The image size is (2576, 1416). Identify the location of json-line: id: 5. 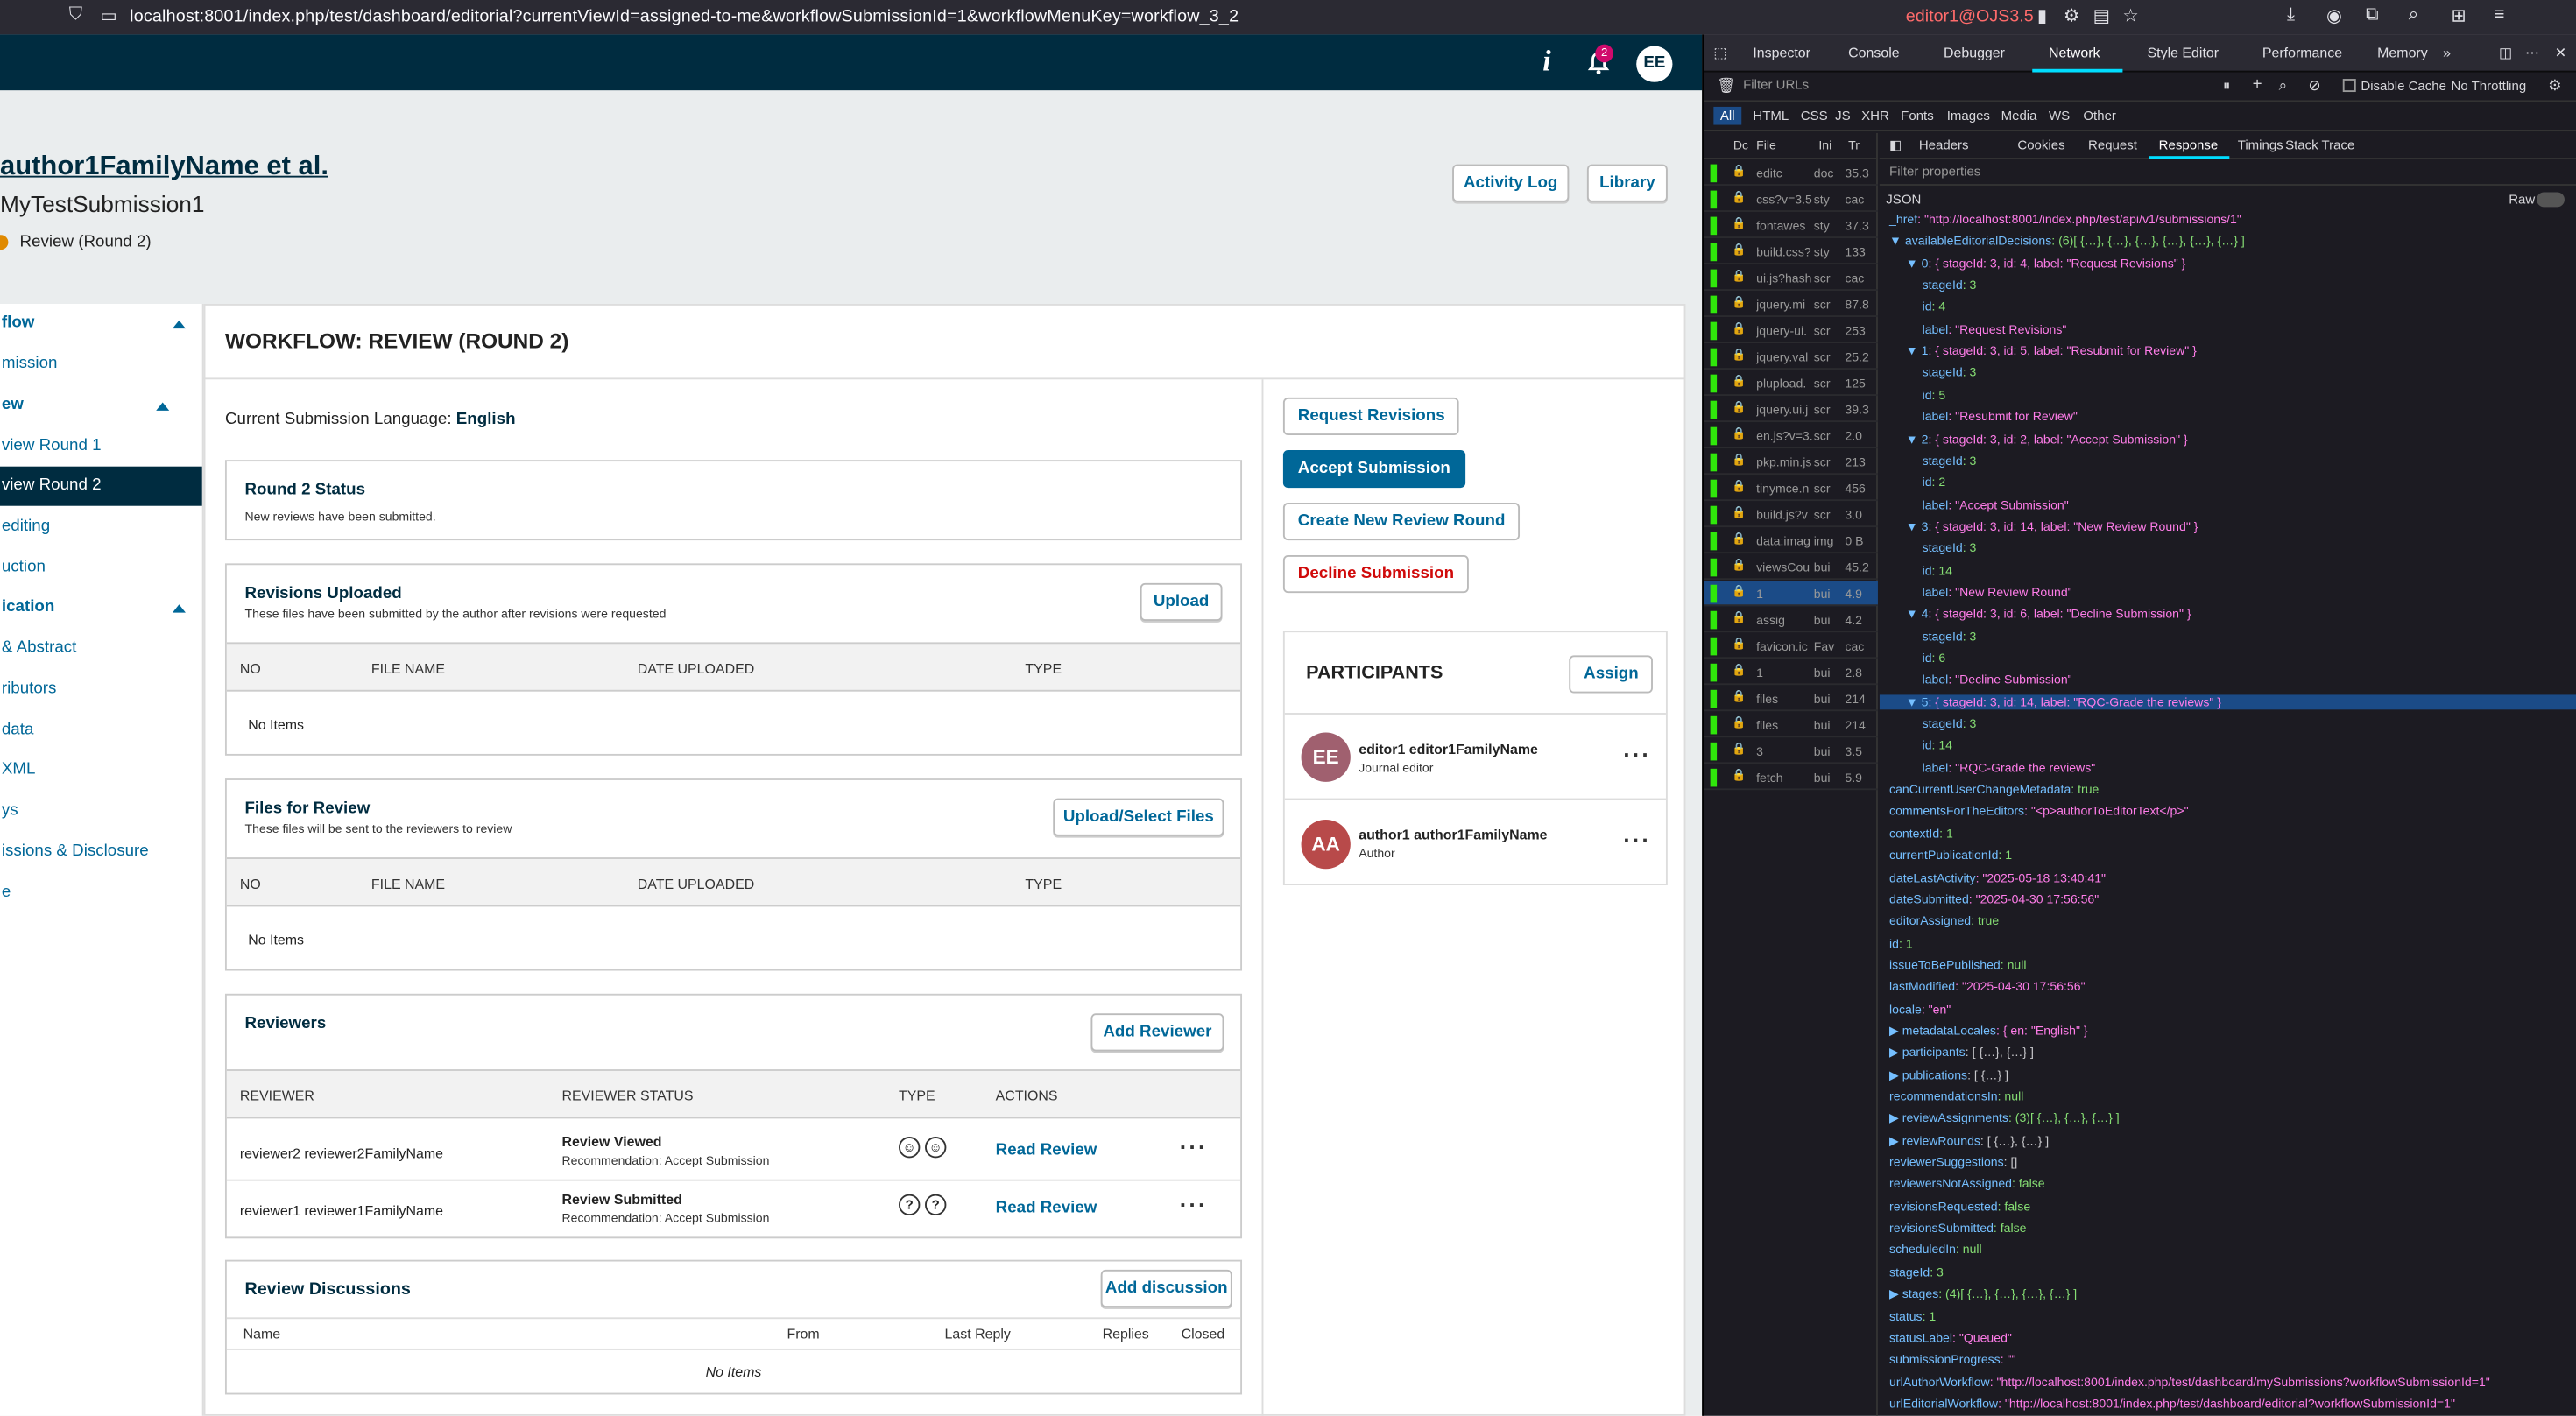
(1934, 394).